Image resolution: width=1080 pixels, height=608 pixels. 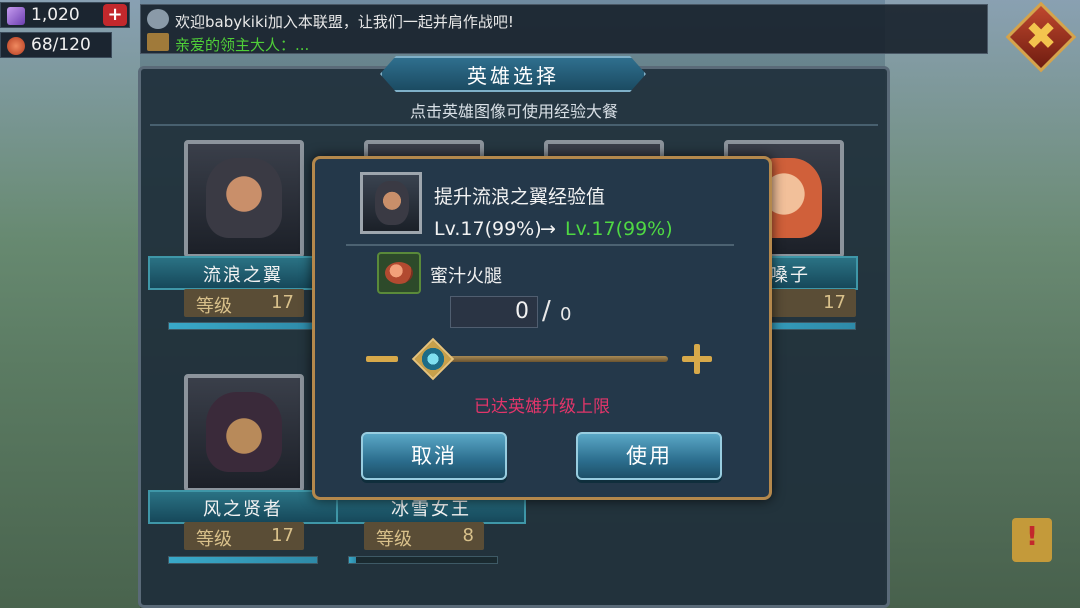 What do you see at coordinates (619, 229) in the screenshot?
I see `level-after: Lv.17(99%)` at bounding box center [619, 229].